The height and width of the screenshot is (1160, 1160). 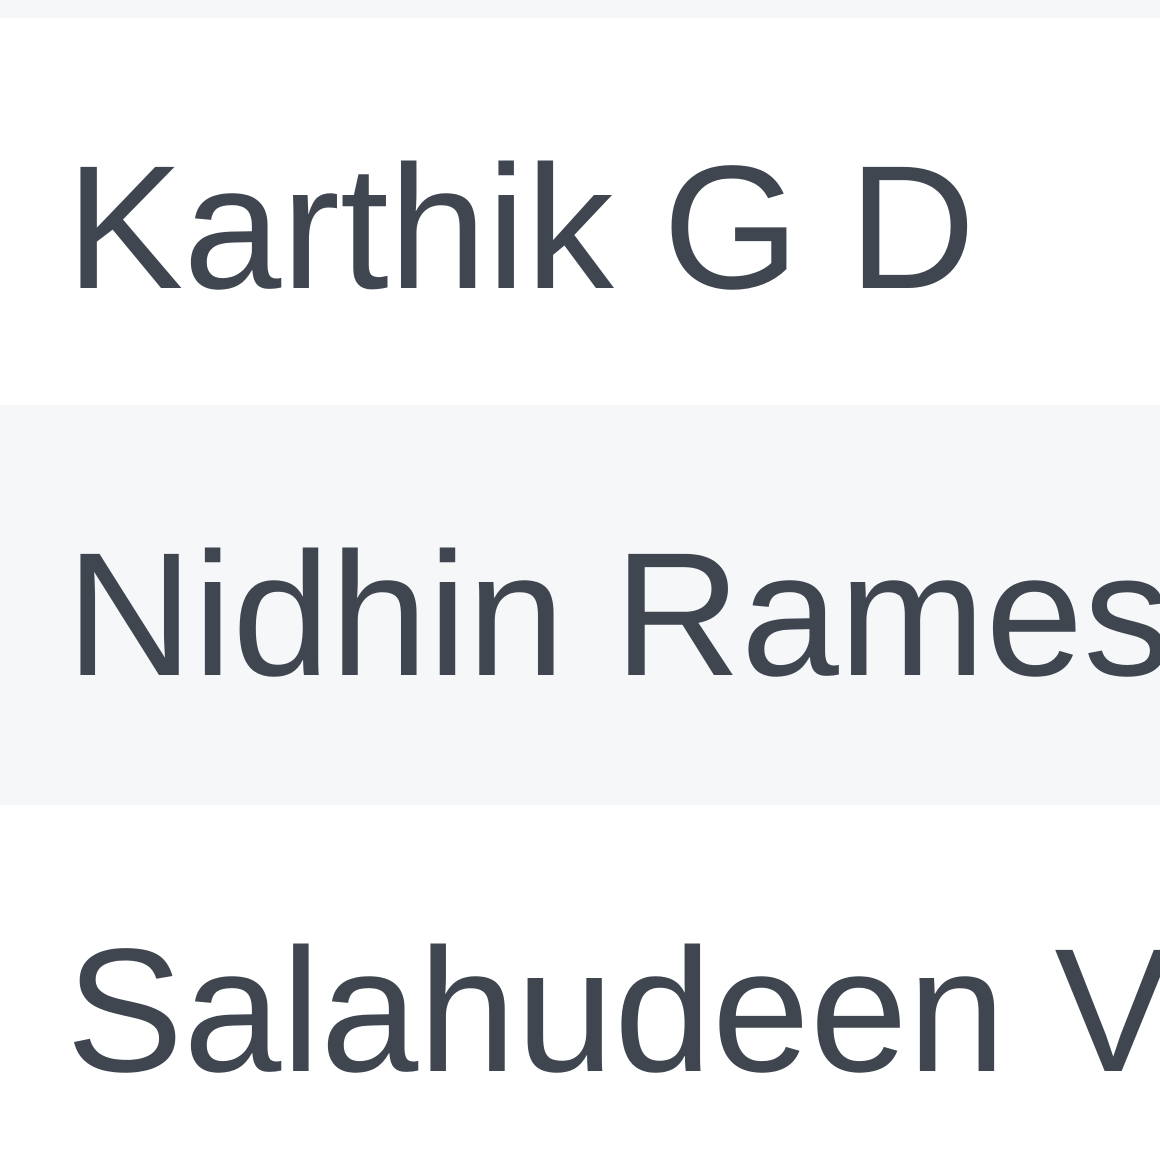 What do you see at coordinates (580, 9) in the screenshot?
I see `table-header-edge` at bounding box center [580, 9].